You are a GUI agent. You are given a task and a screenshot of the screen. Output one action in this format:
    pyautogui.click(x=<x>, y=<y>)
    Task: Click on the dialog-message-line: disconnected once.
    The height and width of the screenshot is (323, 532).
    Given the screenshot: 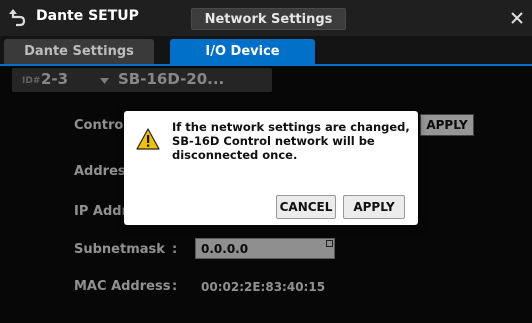 What is the action you would take?
    pyautogui.click(x=235, y=155)
    